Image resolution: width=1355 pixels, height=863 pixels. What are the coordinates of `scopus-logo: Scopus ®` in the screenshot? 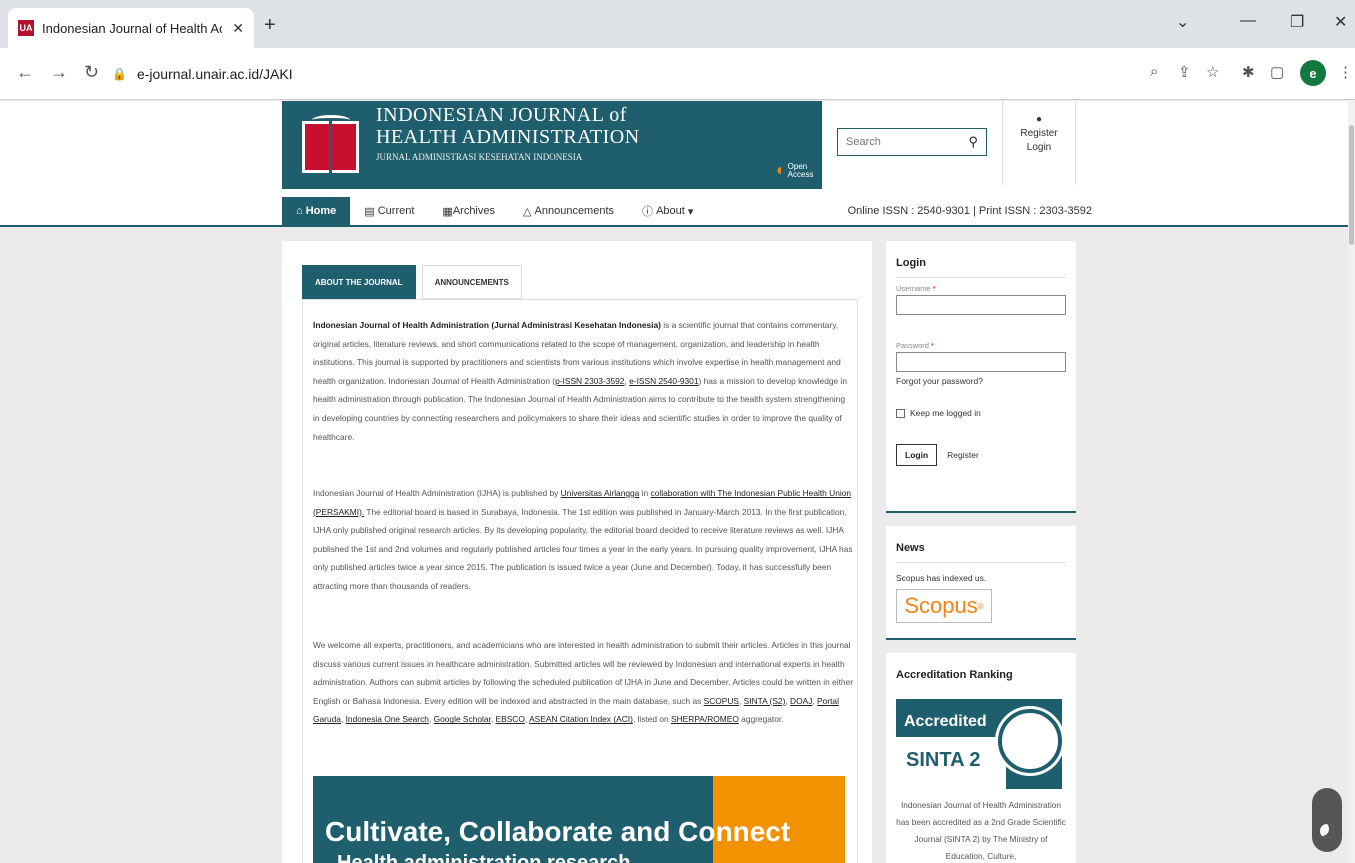 It's located at (944, 606).